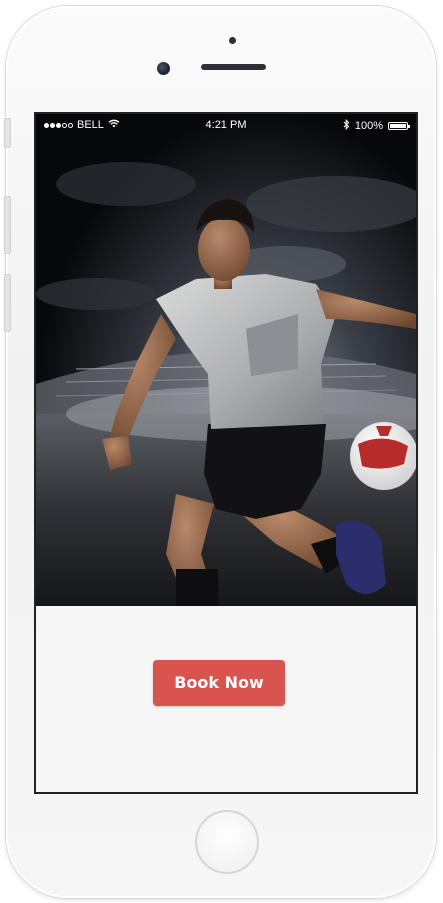  Describe the element at coordinates (163, 68) in the screenshot. I see `front-camera` at that location.